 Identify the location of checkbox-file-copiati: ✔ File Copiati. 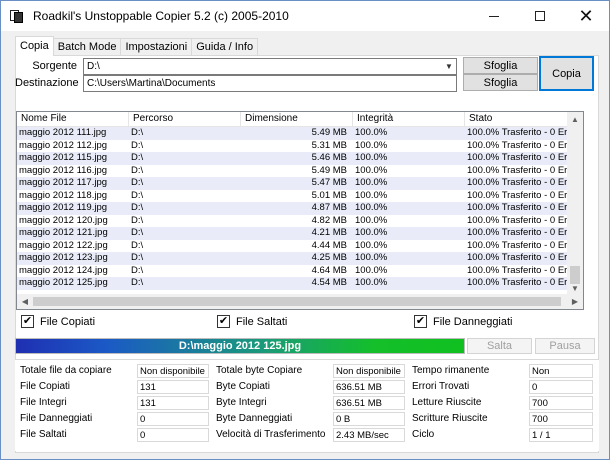
(58, 321).